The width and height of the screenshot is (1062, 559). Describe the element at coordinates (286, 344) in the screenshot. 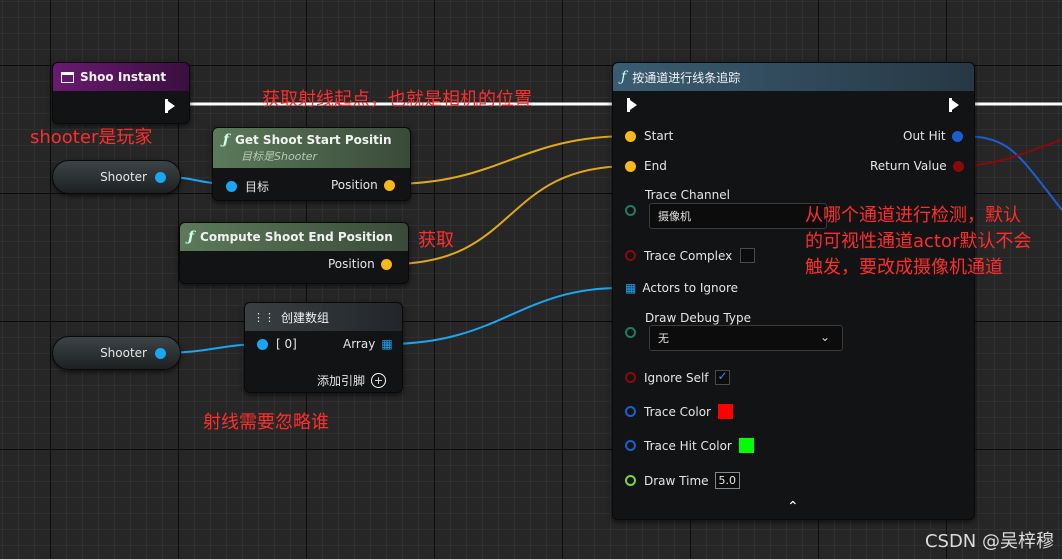

I see `array-element-label: [ 0]` at that location.